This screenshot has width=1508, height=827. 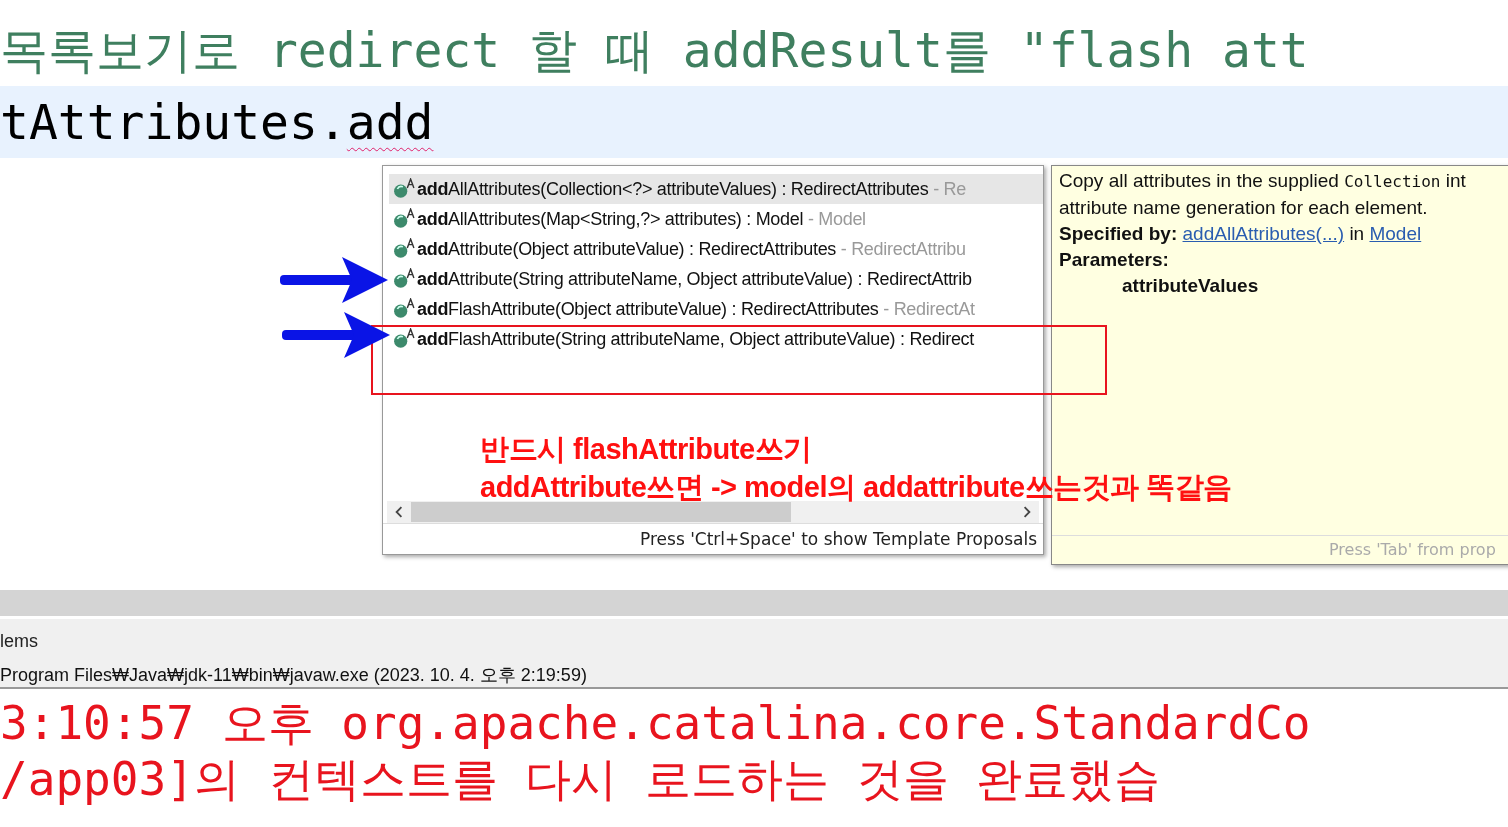 What do you see at coordinates (1027, 512) in the screenshot?
I see `scroll-right-icon` at bounding box center [1027, 512].